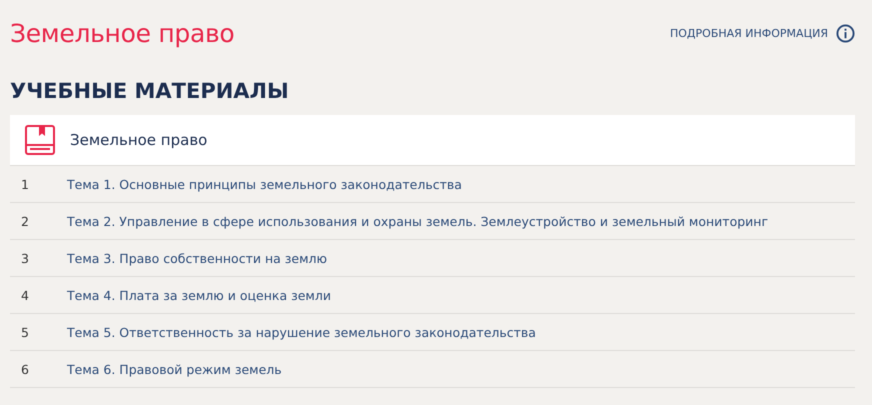  I want to click on topic-link: Тема 3. Право собственности на землю, so click(197, 258).